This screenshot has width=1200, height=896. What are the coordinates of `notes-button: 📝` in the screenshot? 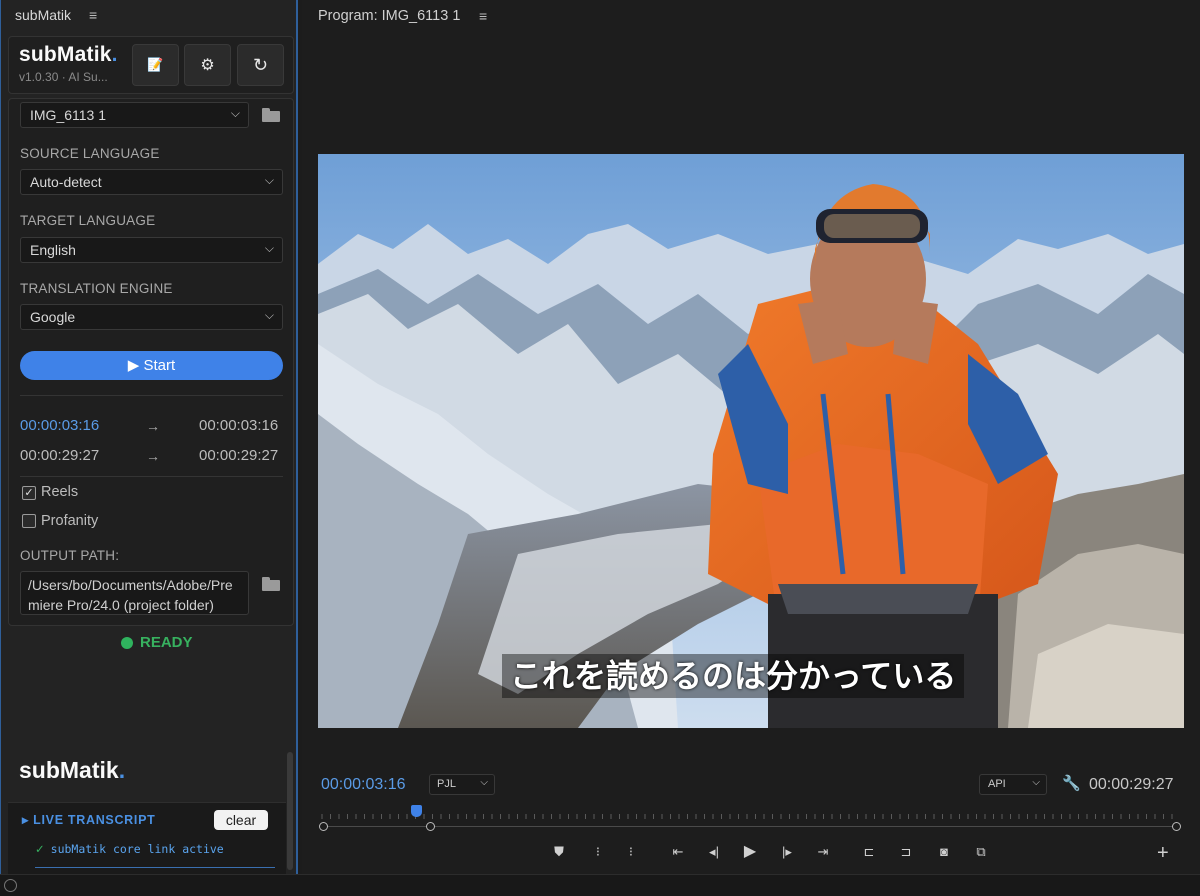 It's located at (155, 65).